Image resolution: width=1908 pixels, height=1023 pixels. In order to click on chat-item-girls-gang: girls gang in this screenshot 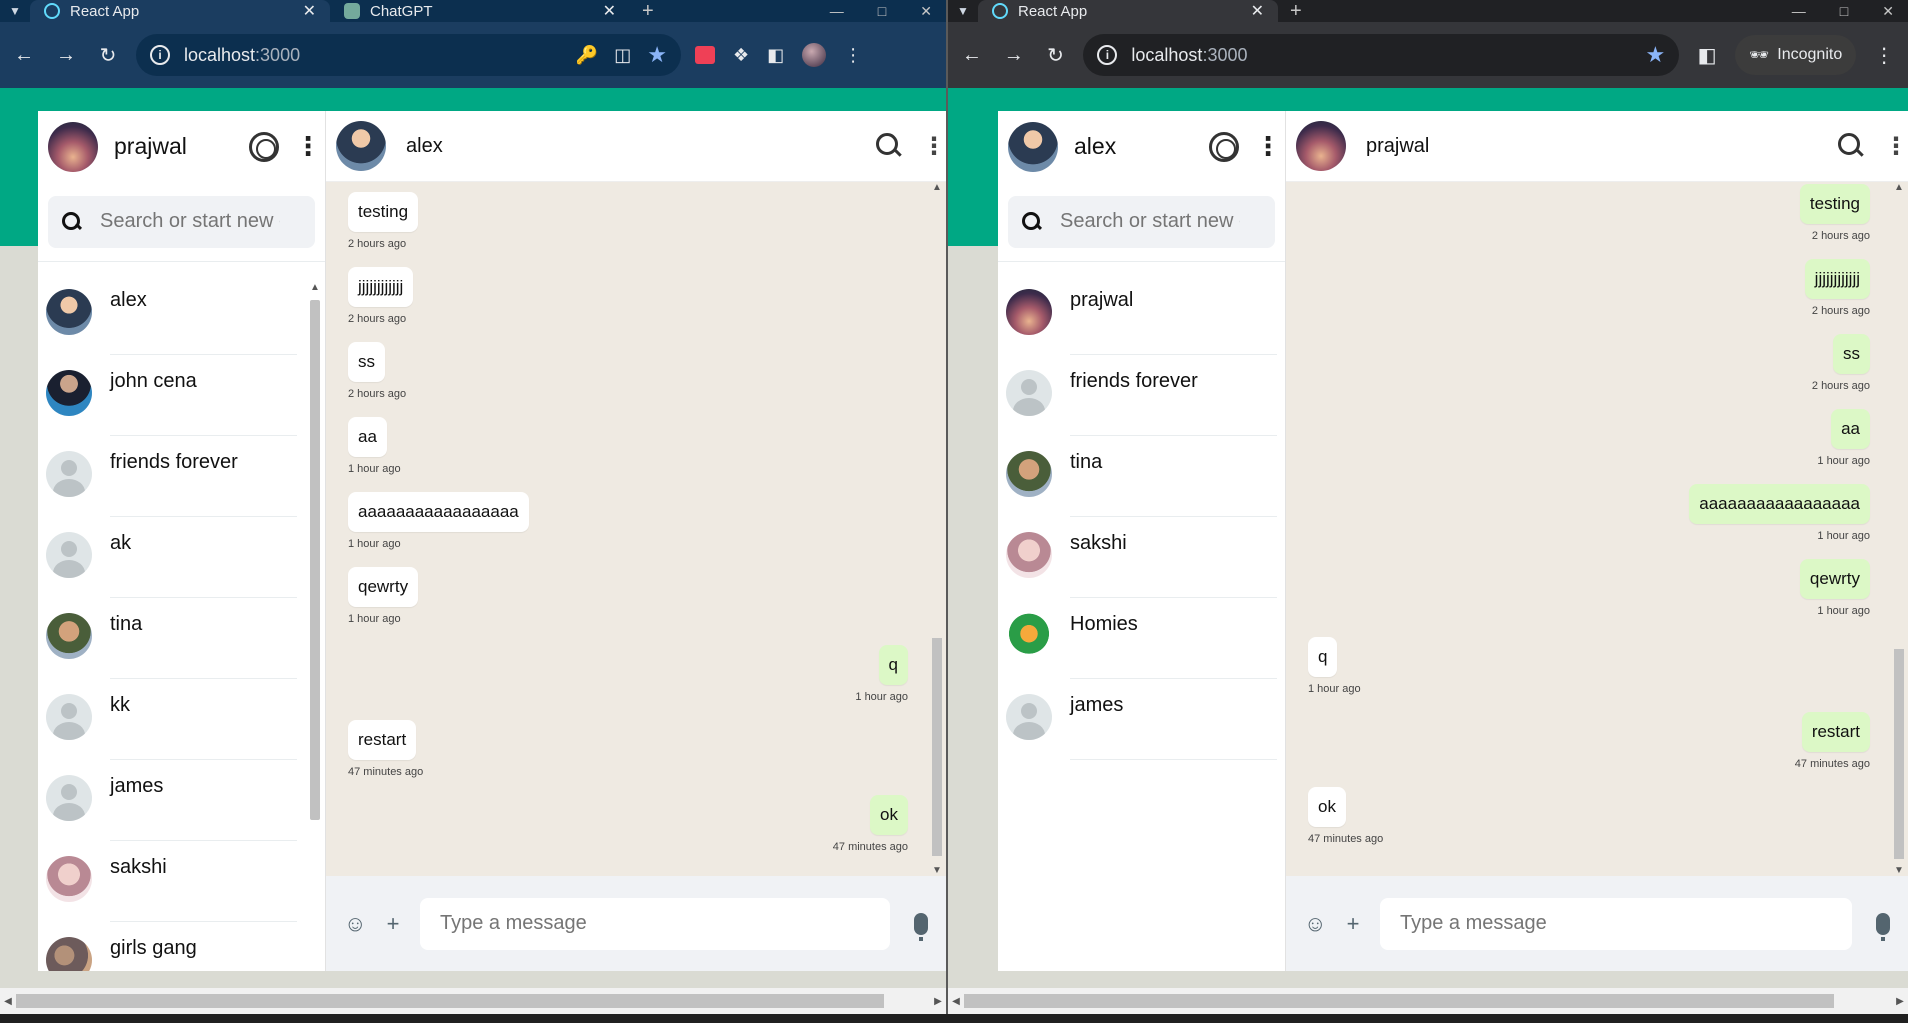, I will do `click(181, 946)`.